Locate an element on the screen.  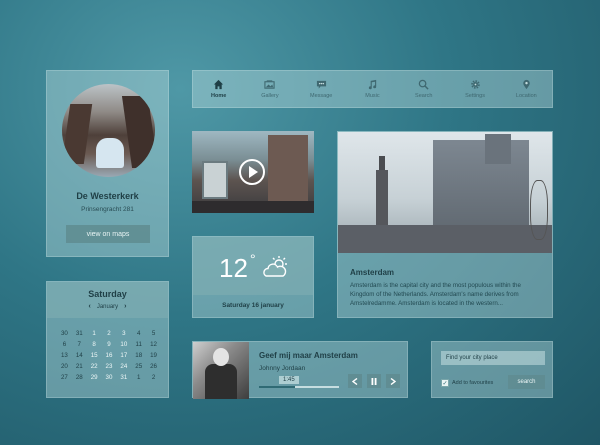
pause-button is located at coordinates (374, 381).